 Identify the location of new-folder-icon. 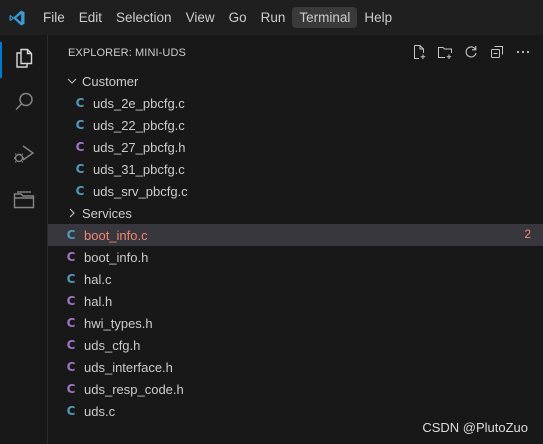
(445, 52).